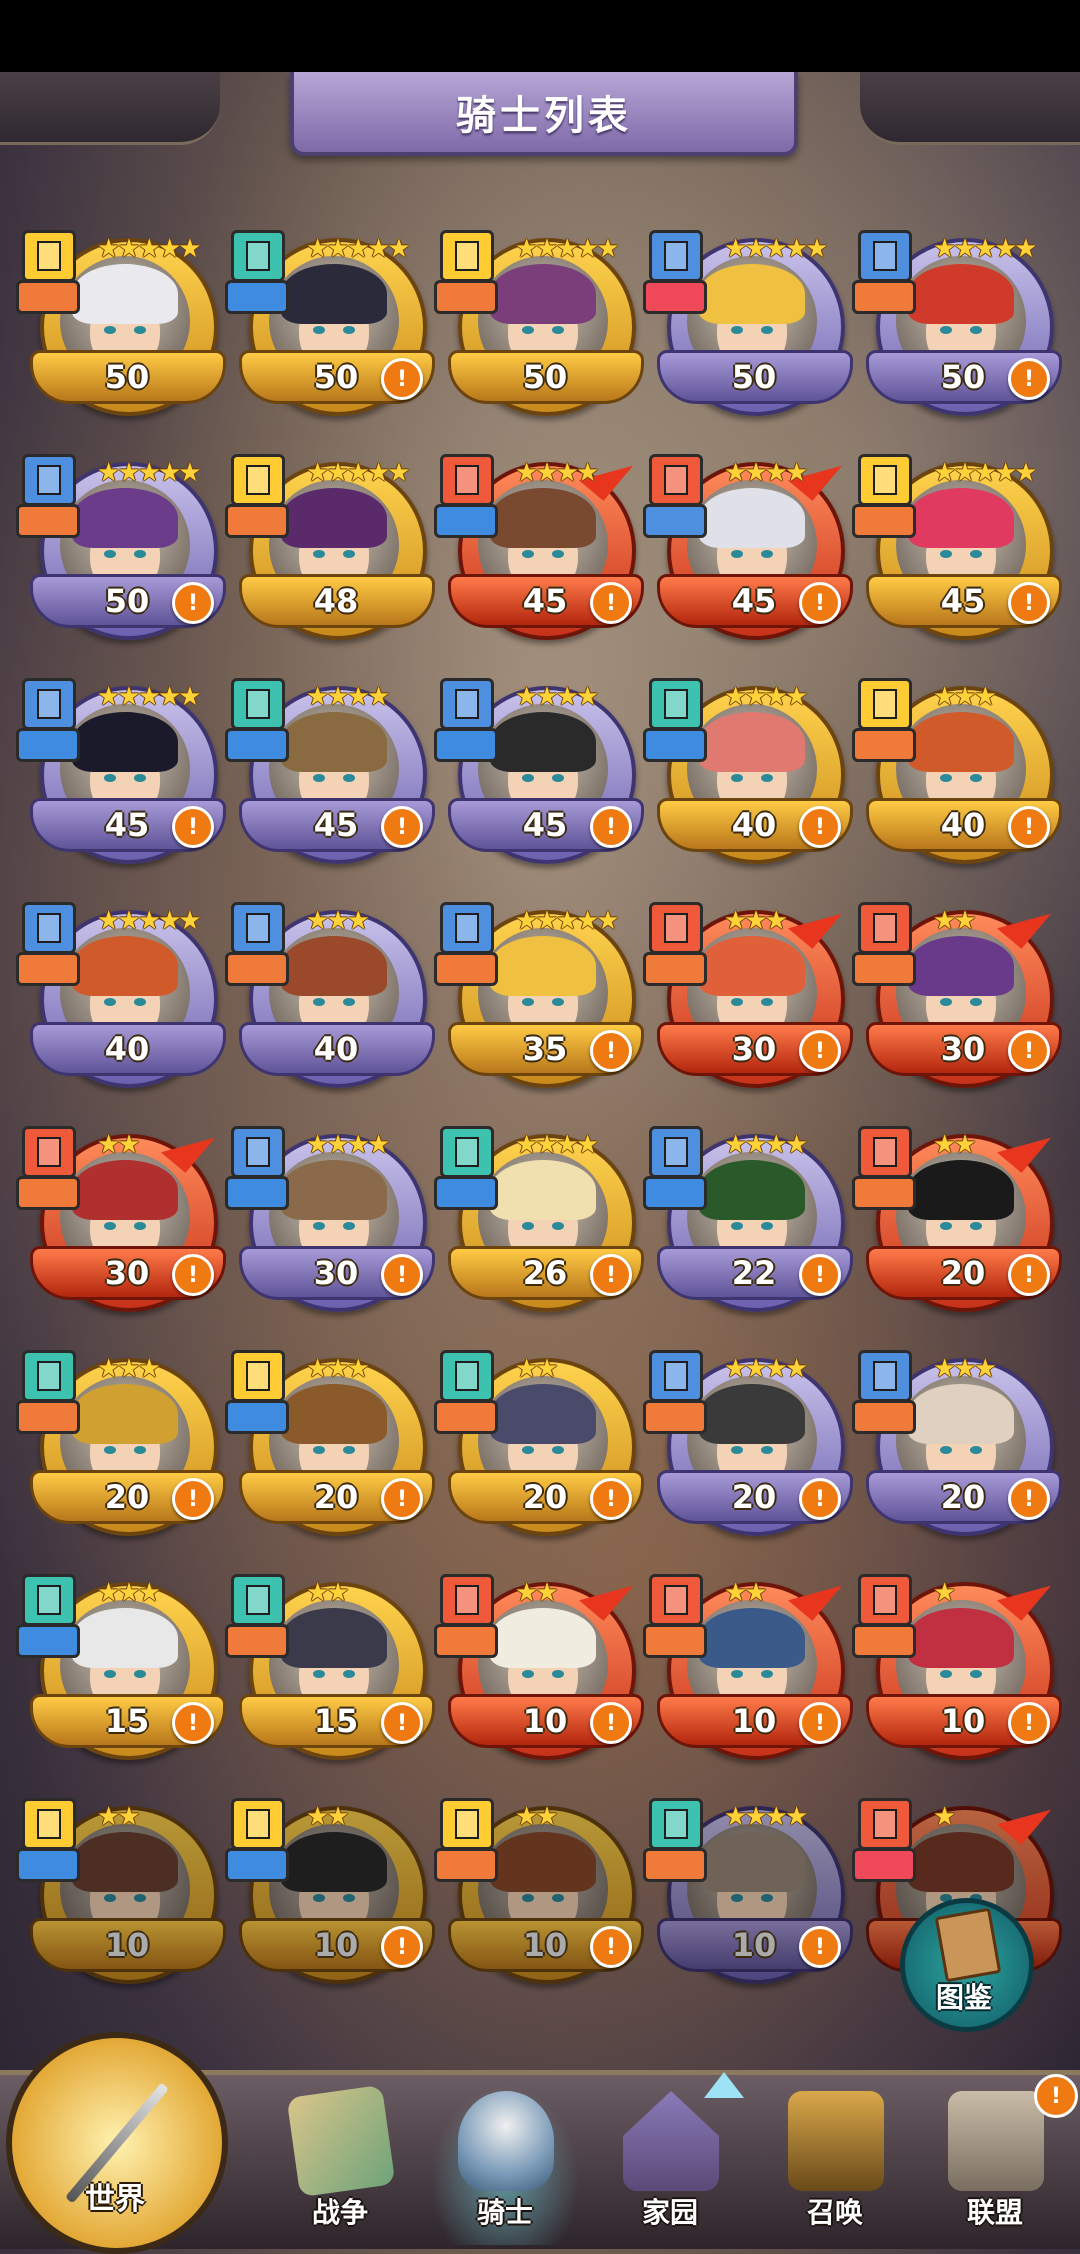  What do you see at coordinates (957, 778) in the screenshot?
I see `knight-card: ★ ★ ★ 40!` at bounding box center [957, 778].